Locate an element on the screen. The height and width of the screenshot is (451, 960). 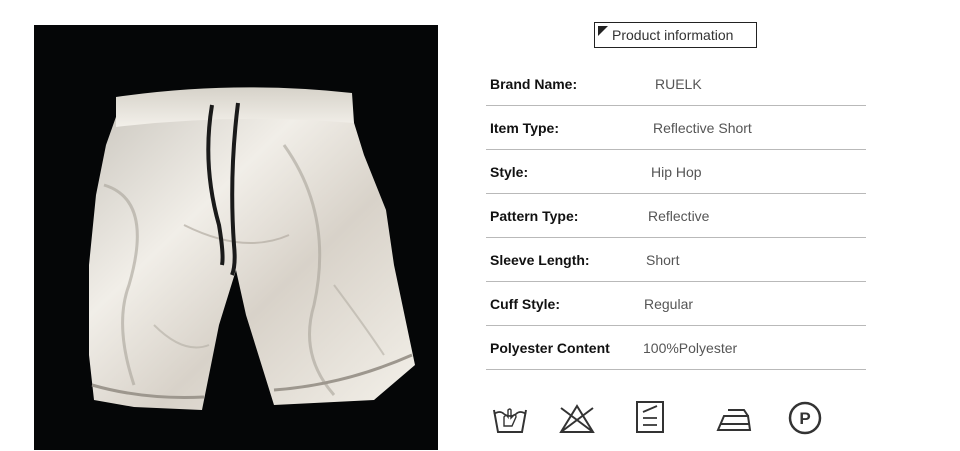
corner-triangle-icon is located at coordinates (603, 31).